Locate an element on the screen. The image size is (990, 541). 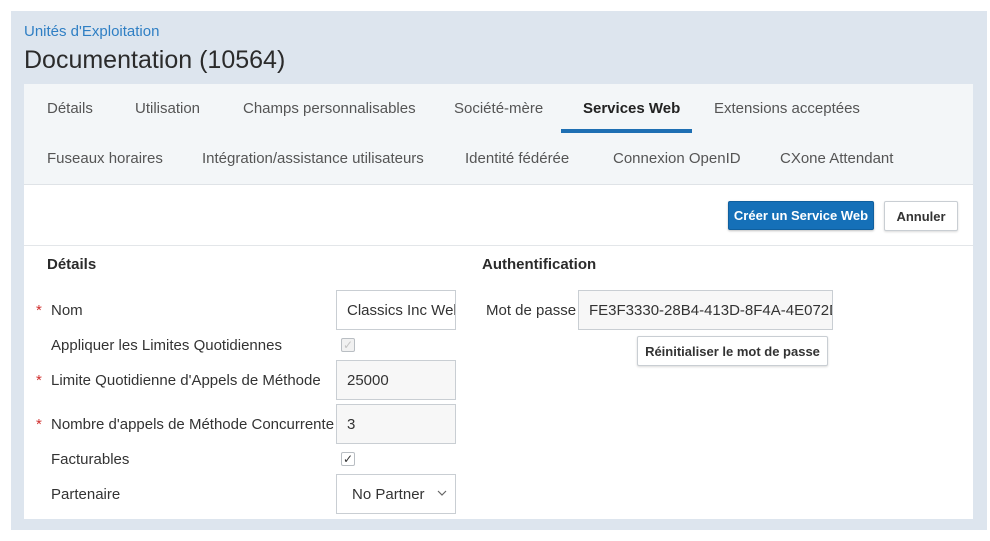
daily-limit-label: Limite Quotidienne d'Appels de Méthode is located at coordinates (186, 380).